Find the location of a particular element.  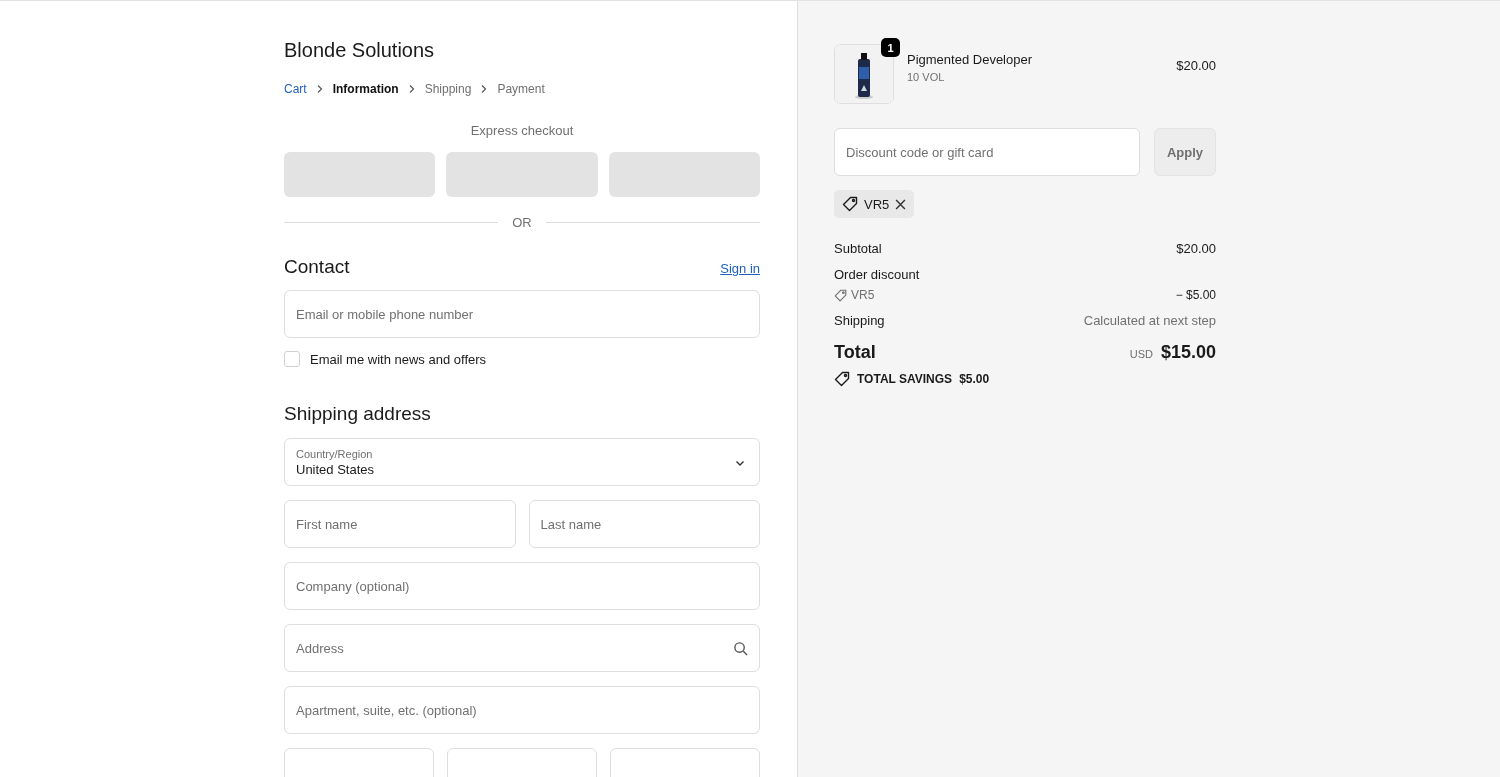

breadcrumb-step: Information is located at coordinates (365, 89).